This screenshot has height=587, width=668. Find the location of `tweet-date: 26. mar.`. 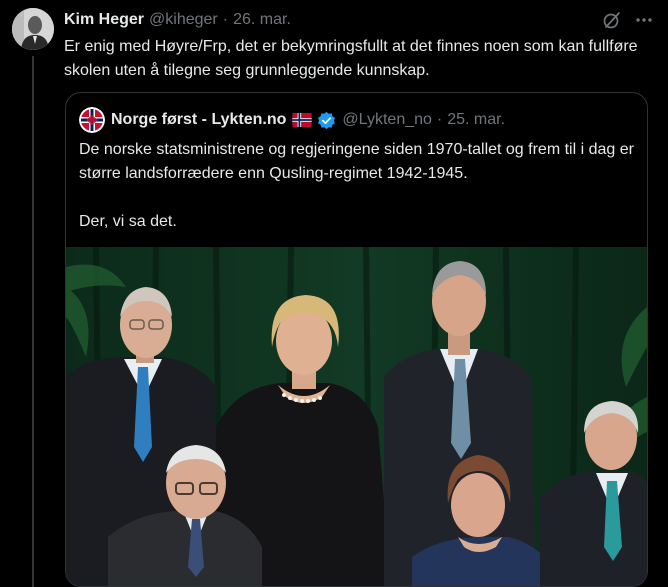

tweet-date: 26. mar. is located at coordinates (262, 20).